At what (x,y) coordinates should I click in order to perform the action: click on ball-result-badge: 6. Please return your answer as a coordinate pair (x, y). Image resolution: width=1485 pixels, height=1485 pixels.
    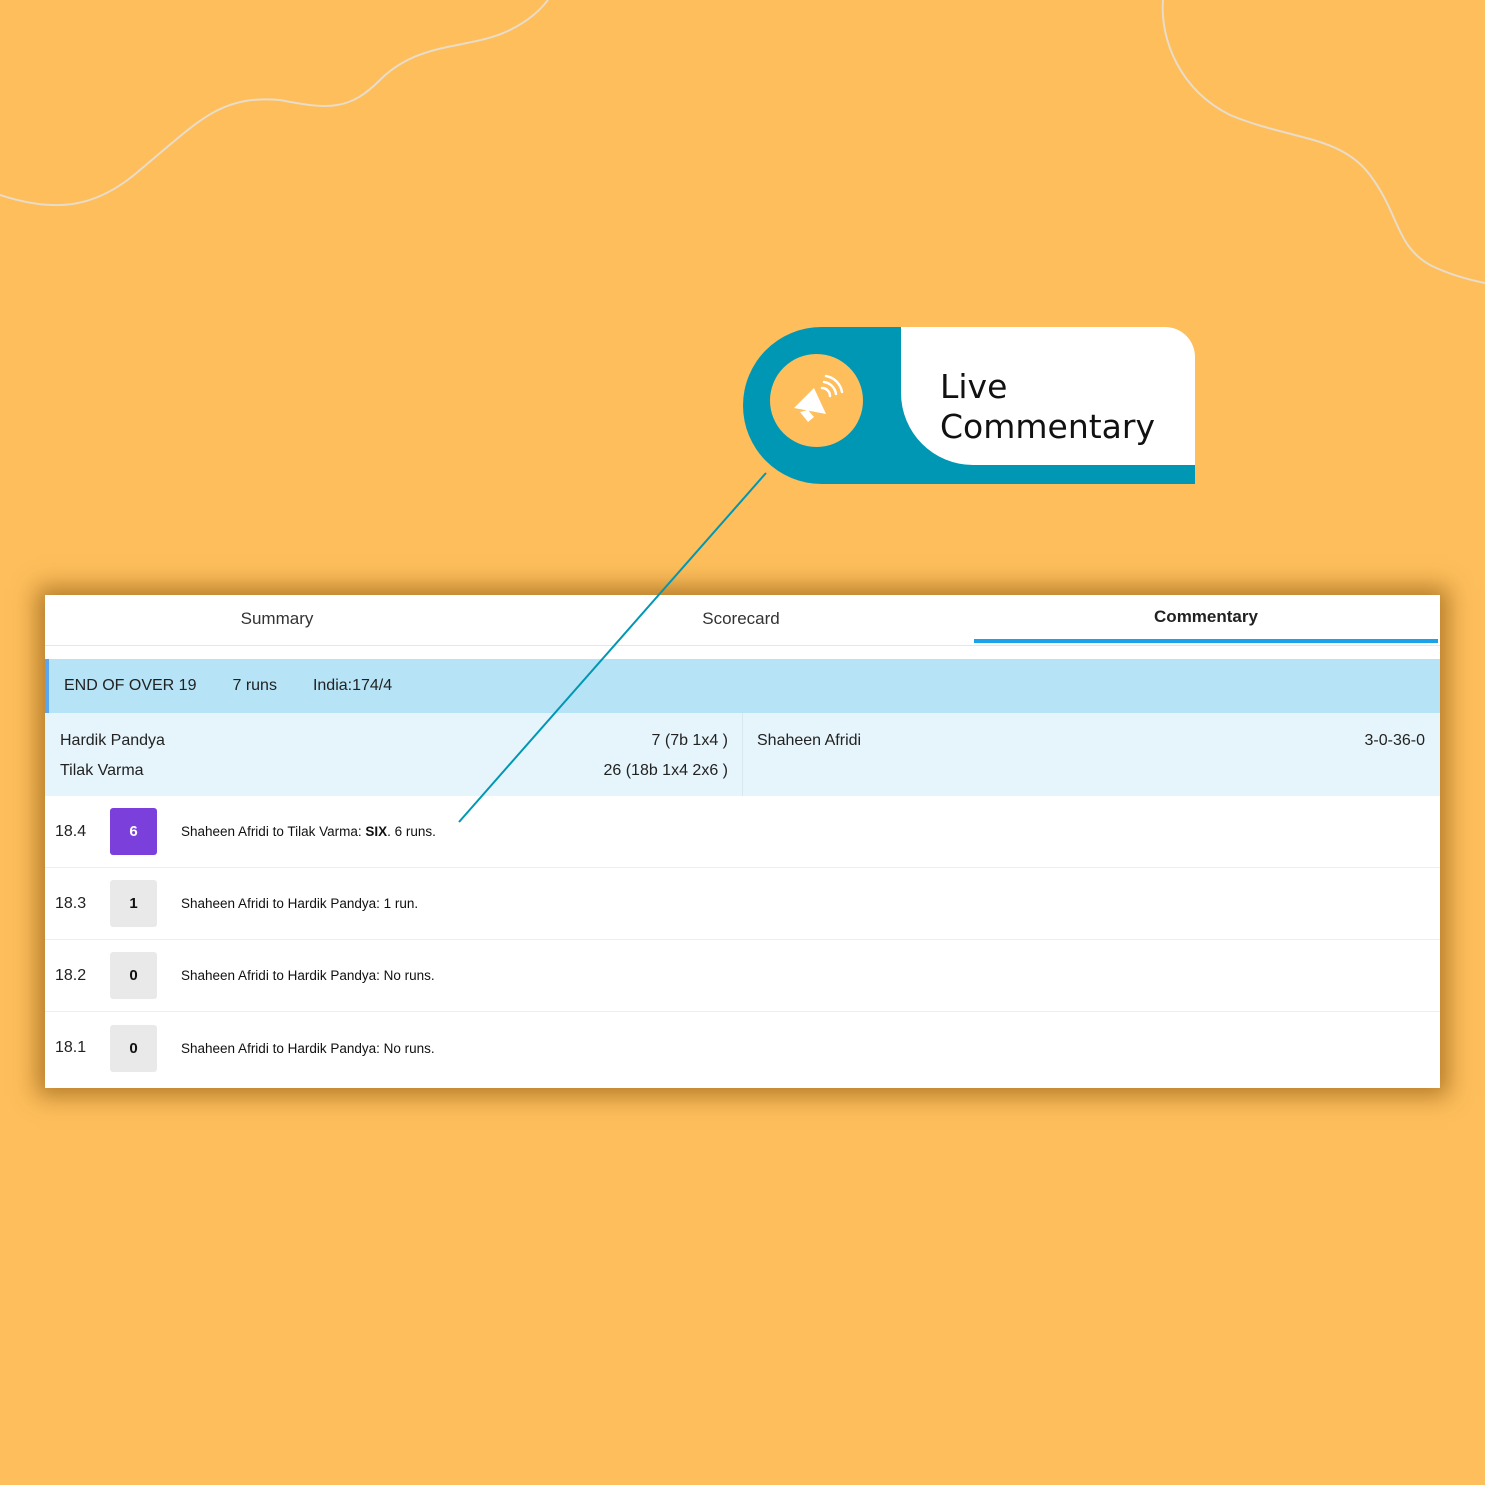
    Looking at the image, I should click on (133, 831).